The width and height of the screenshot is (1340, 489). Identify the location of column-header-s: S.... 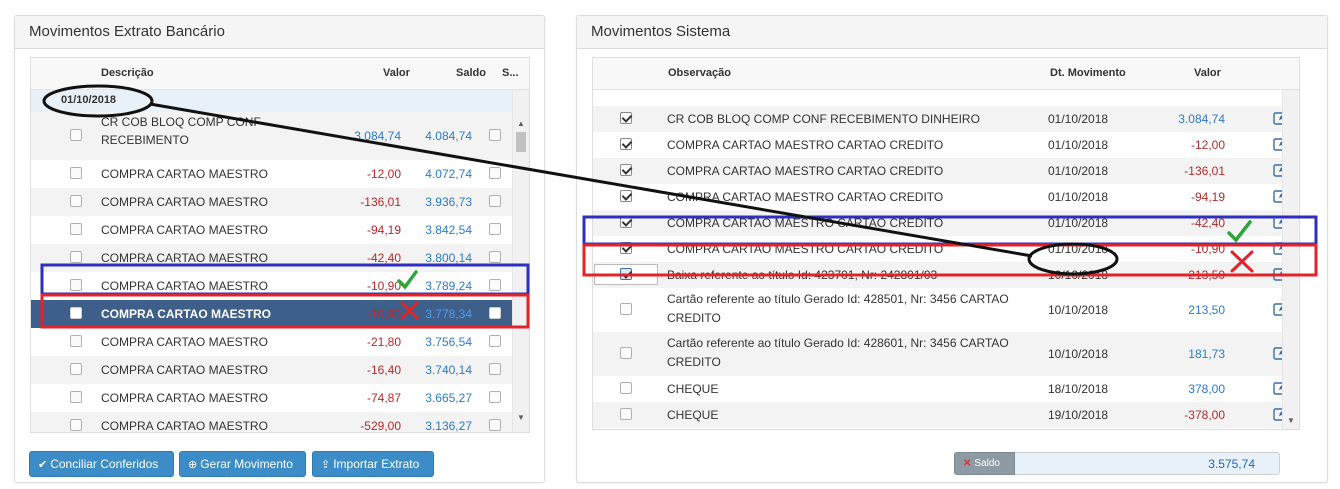
(510, 73).